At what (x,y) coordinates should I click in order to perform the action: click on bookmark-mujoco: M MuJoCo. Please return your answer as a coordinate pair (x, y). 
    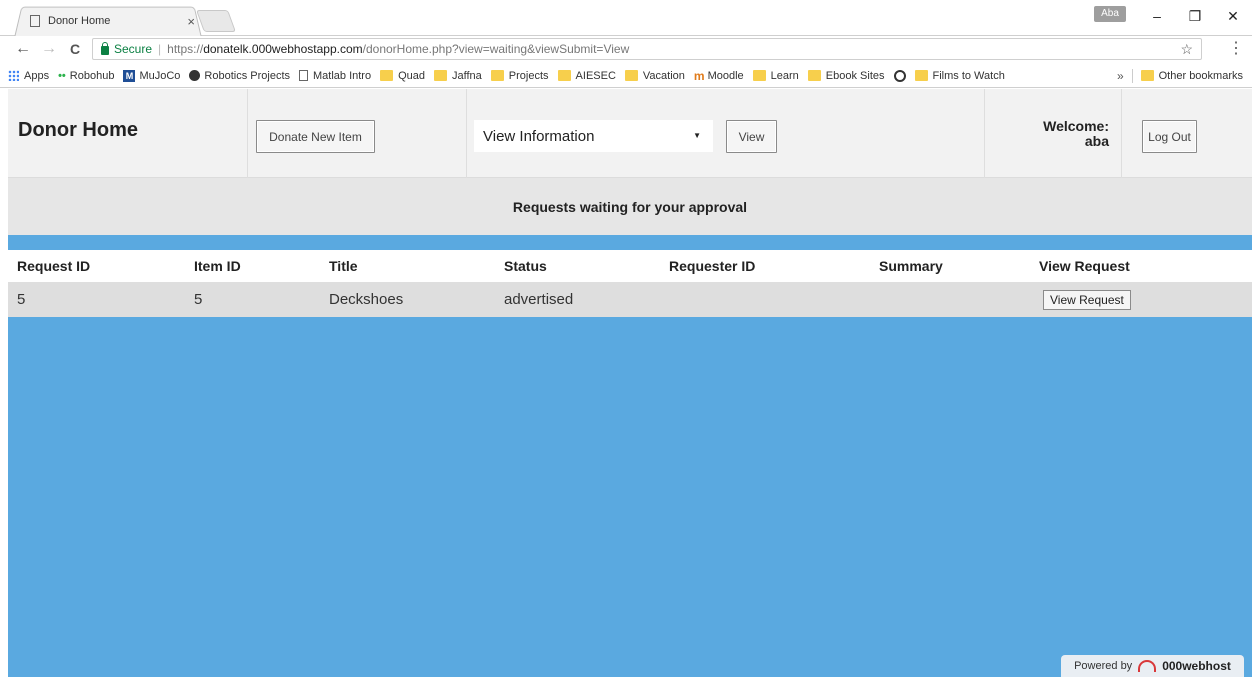
    Looking at the image, I should click on (151, 75).